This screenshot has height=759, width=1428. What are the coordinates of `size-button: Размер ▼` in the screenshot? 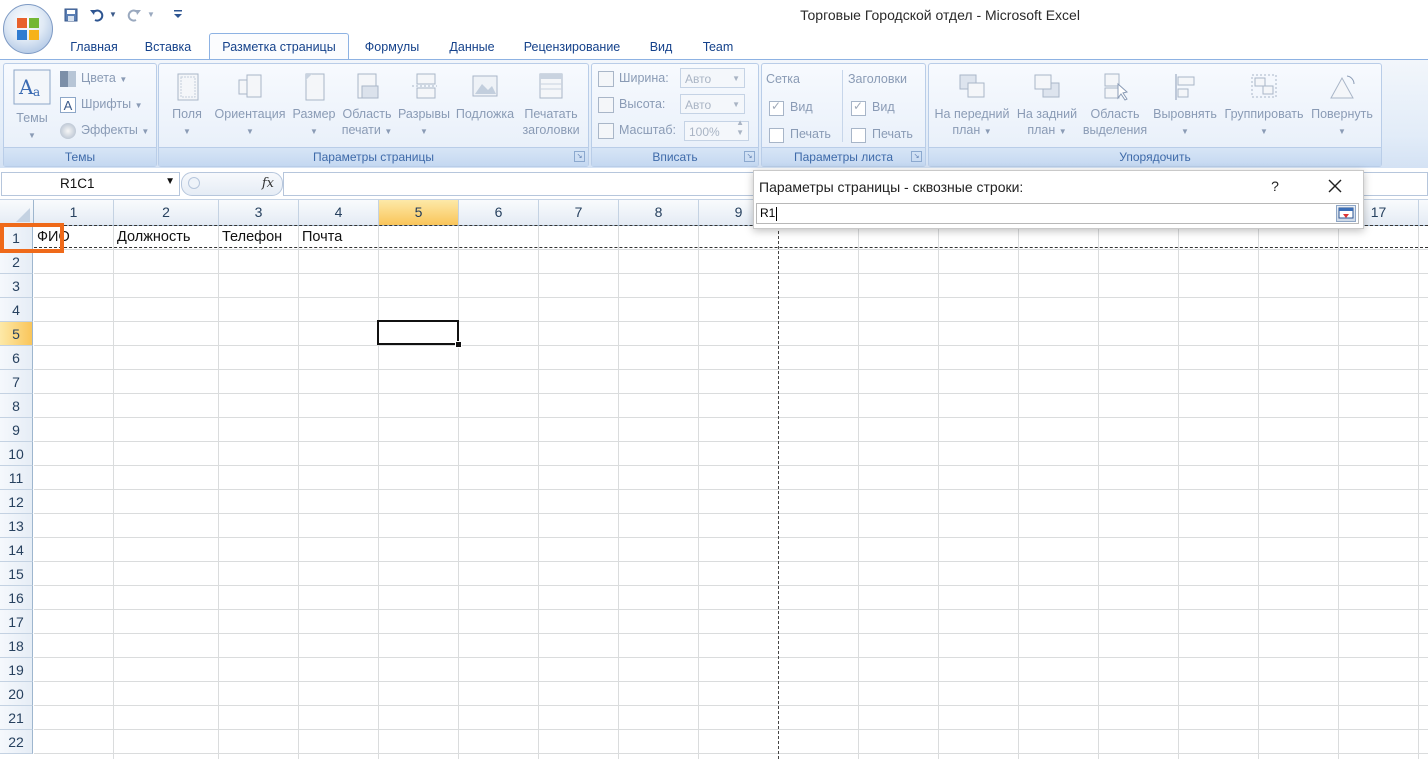 It's located at (314, 106).